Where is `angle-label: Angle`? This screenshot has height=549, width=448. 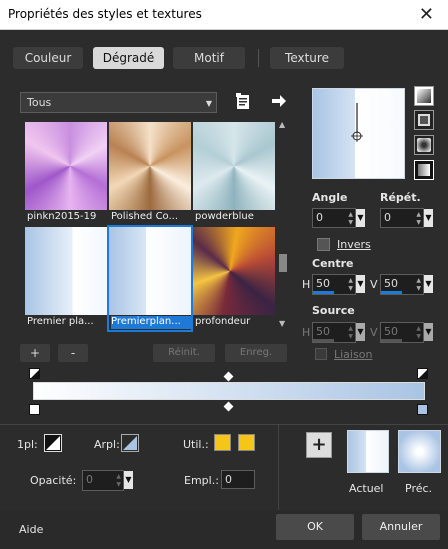 angle-label: Angle is located at coordinates (330, 197).